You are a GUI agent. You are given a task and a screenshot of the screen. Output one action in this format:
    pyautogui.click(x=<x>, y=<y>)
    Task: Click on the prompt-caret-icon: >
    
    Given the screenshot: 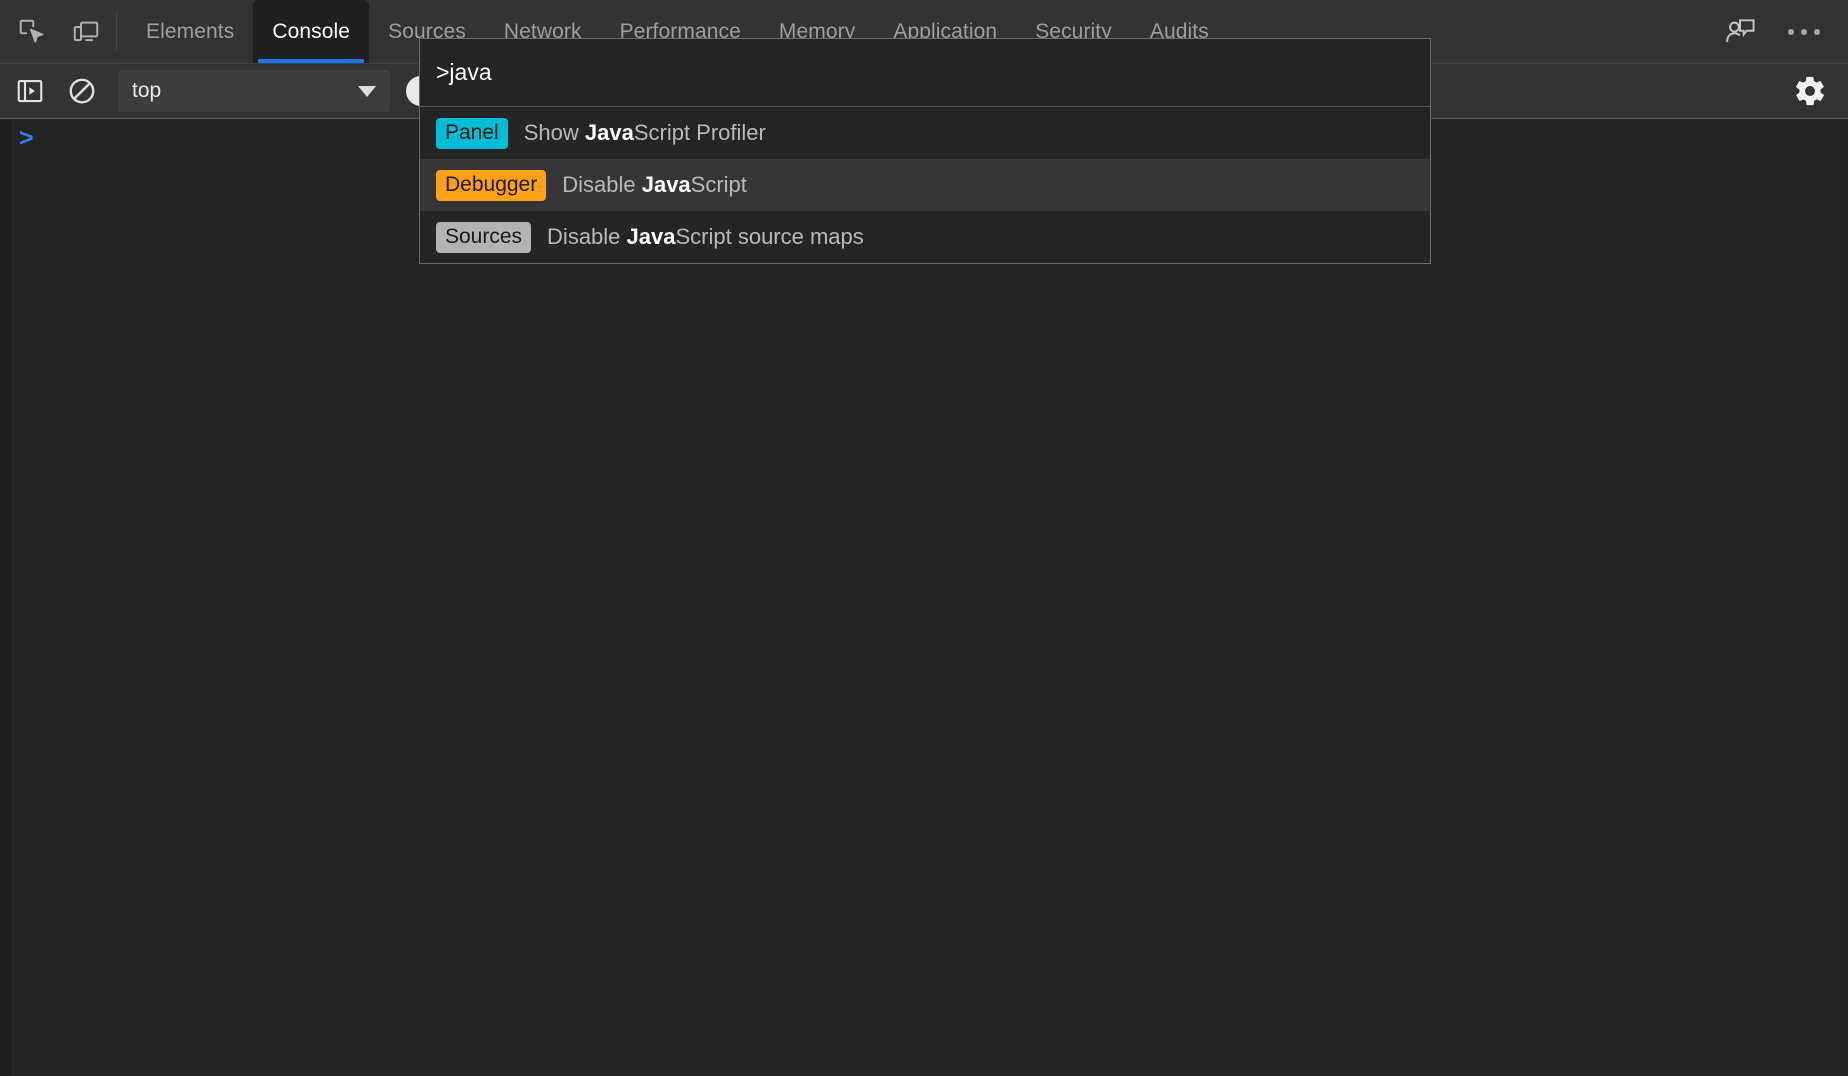 What is the action you would take?
    pyautogui.click(x=26, y=137)
    